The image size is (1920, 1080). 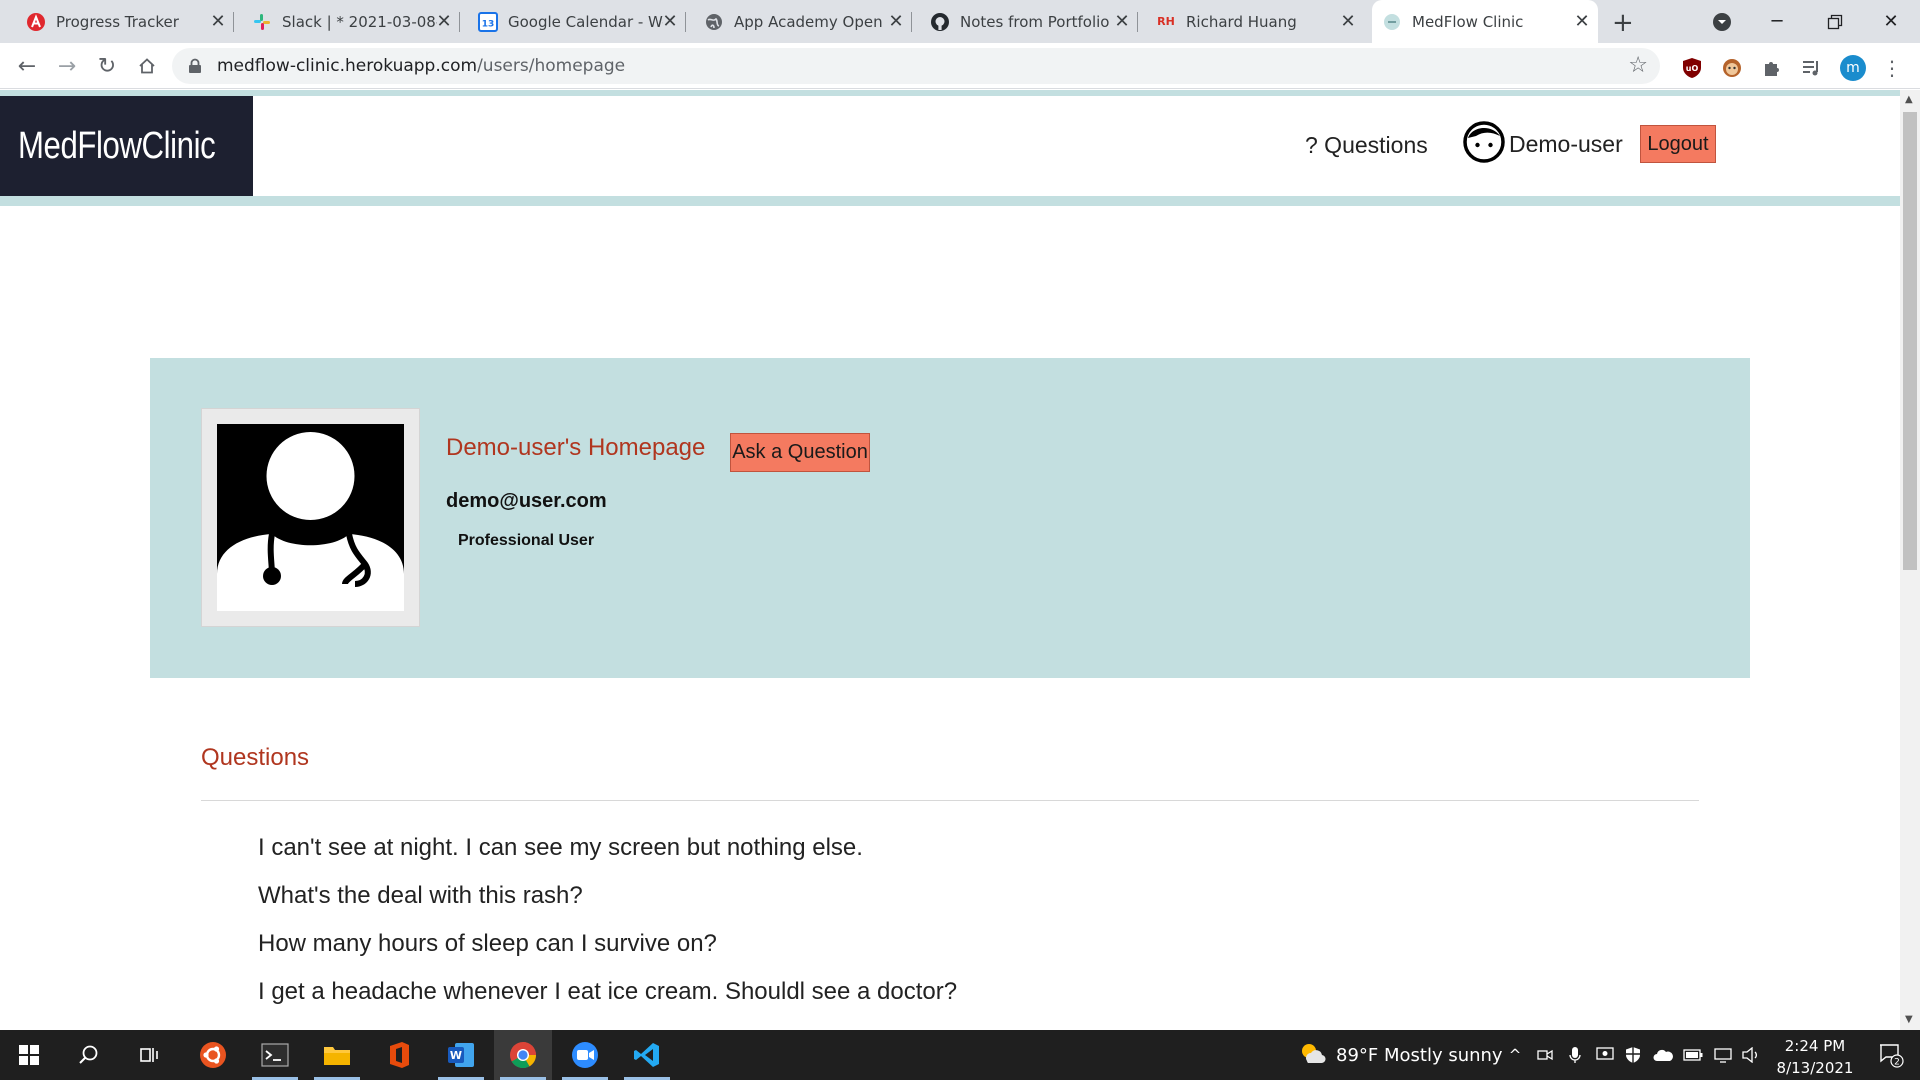 What do you see at coordinates (107, 66) in the screenshot?
I see `reload-icon: ↻` at bounding box center [107, 66].